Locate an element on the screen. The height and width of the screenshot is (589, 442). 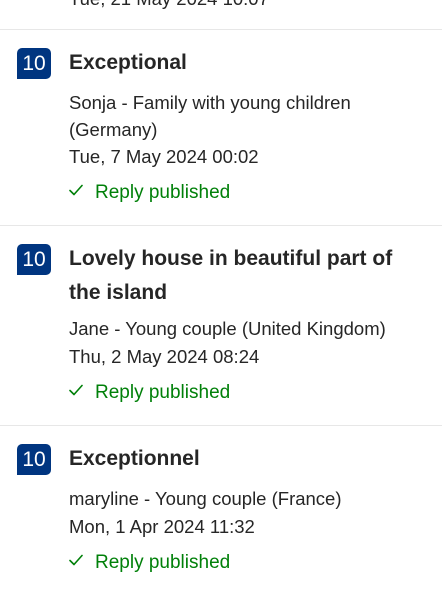
review-title: Exceptionnel is located at coordinates (134, 458).